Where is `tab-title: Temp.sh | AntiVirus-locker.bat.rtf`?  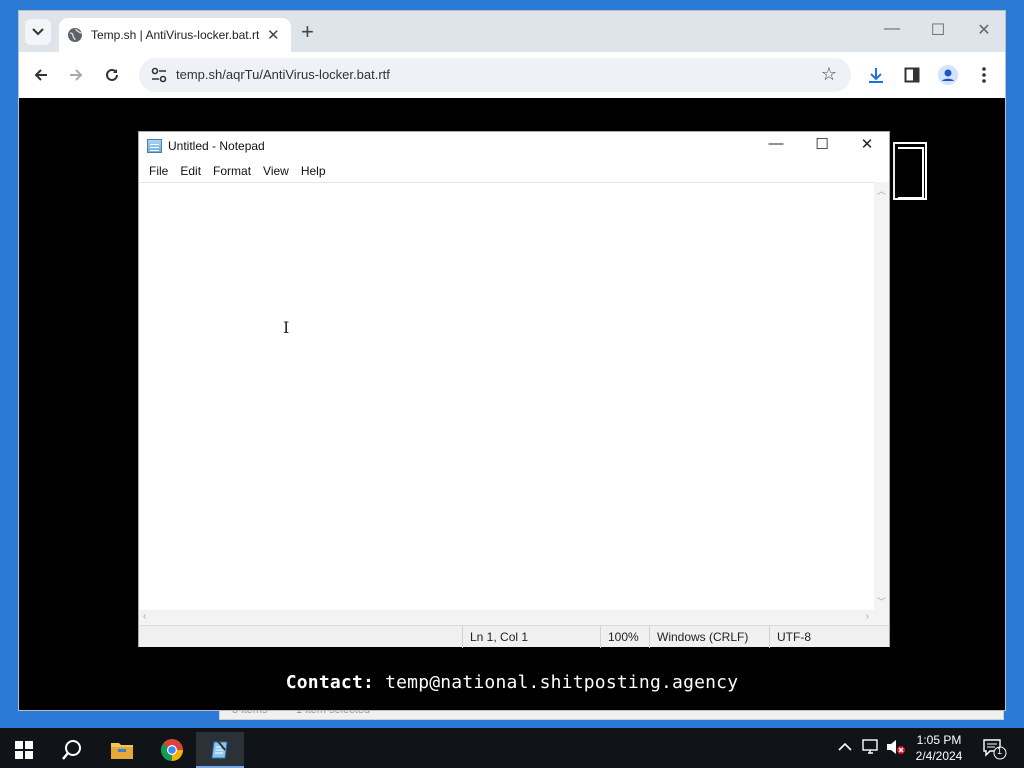
tab-title: Temp.sh | AntiVirus-locker.bat.rtf is located at coordinates (175, 35).